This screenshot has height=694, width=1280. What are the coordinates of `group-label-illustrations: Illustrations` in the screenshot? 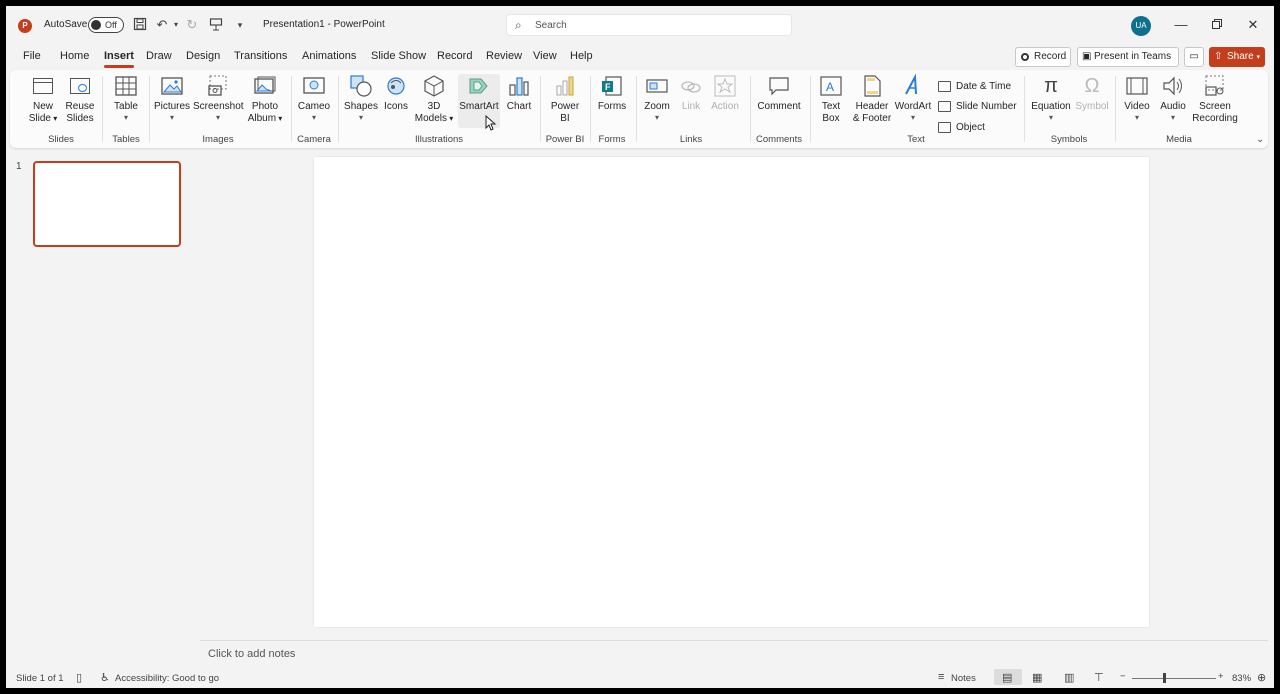 It's located at (439, 139).